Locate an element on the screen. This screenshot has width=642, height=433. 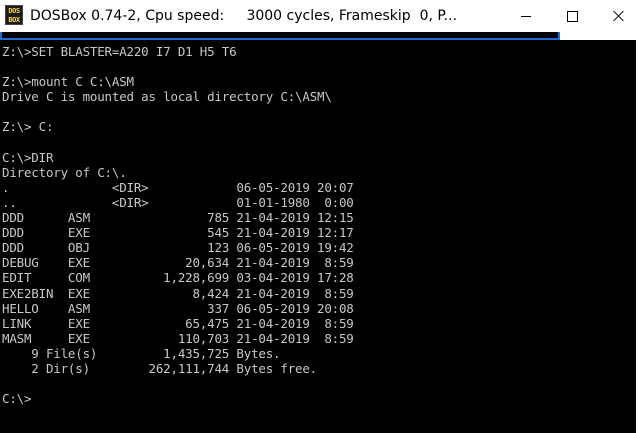
console-line: .. <DIR> 01-01-1980 0:00 is located at coordinates (178, 202).